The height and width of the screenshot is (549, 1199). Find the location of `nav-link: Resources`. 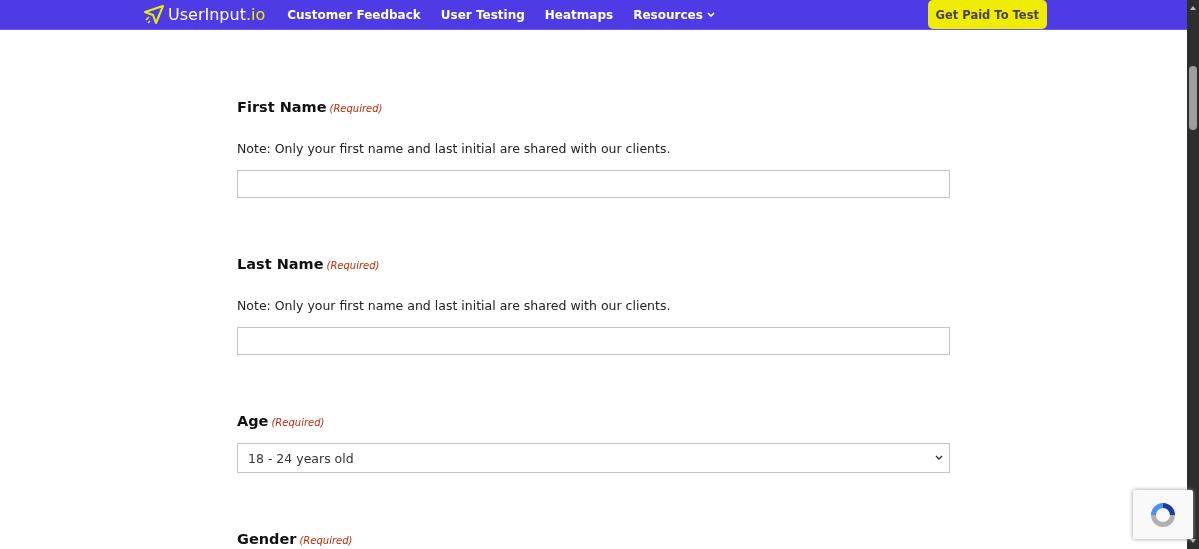

nav-link: Resources is located at coordinates (674, 14).